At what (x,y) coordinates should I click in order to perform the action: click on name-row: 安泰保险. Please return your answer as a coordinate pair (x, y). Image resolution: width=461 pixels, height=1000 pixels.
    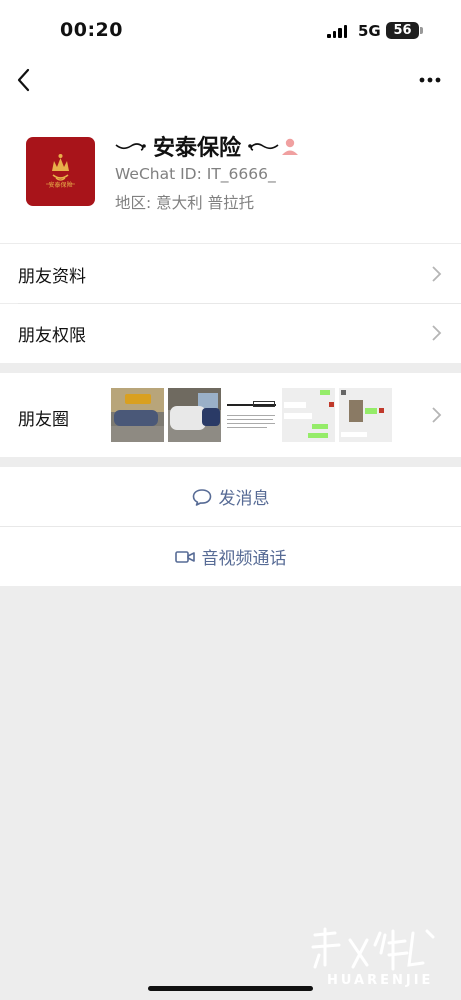
    Looking at the image, I should click on (197, 146).